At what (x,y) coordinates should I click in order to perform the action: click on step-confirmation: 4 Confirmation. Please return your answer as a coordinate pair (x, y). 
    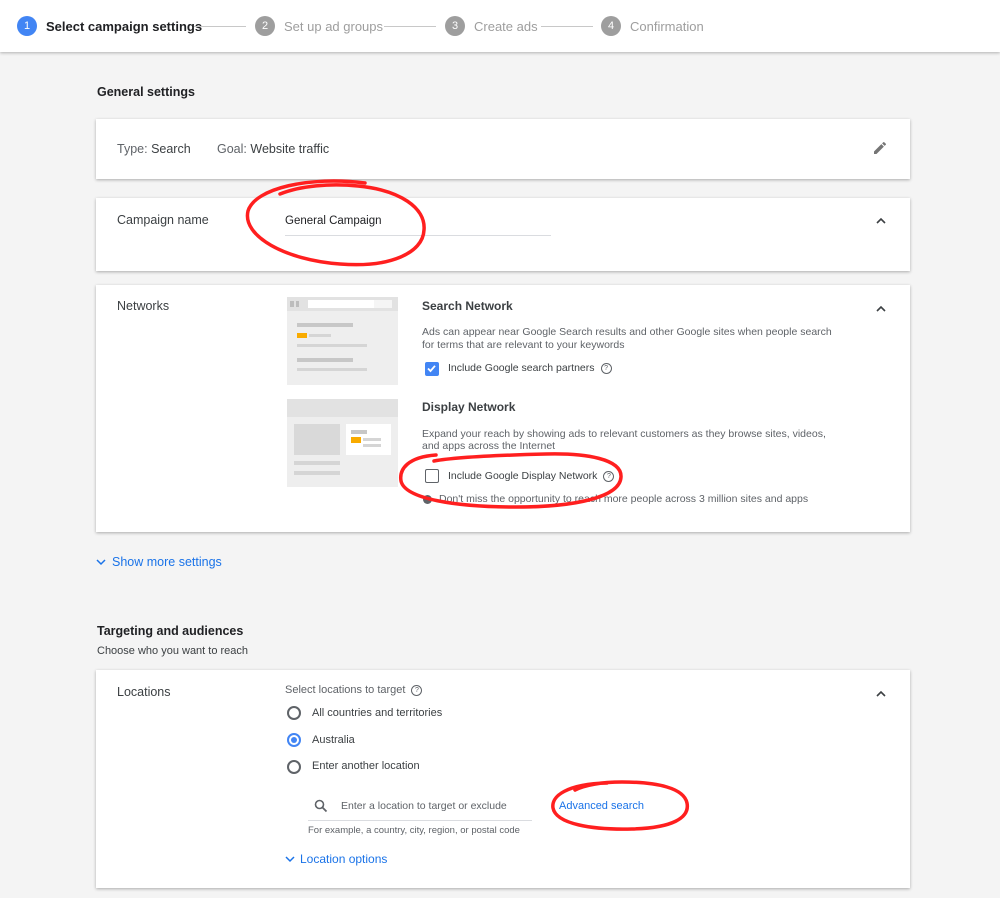
    Looking at the image, I should click on (652, 26).